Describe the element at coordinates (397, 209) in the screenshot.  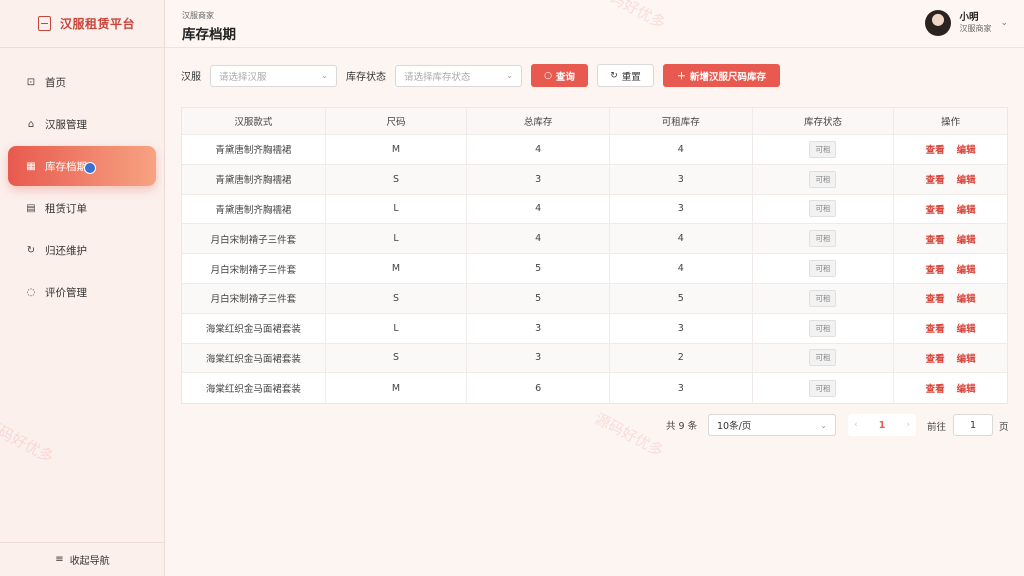
I see `cell-size: L` at that location.